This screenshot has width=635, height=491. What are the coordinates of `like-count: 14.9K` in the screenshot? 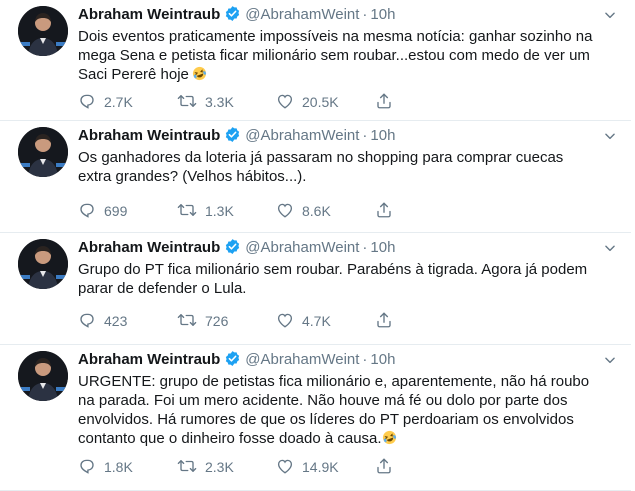 It's located at (320, 467).